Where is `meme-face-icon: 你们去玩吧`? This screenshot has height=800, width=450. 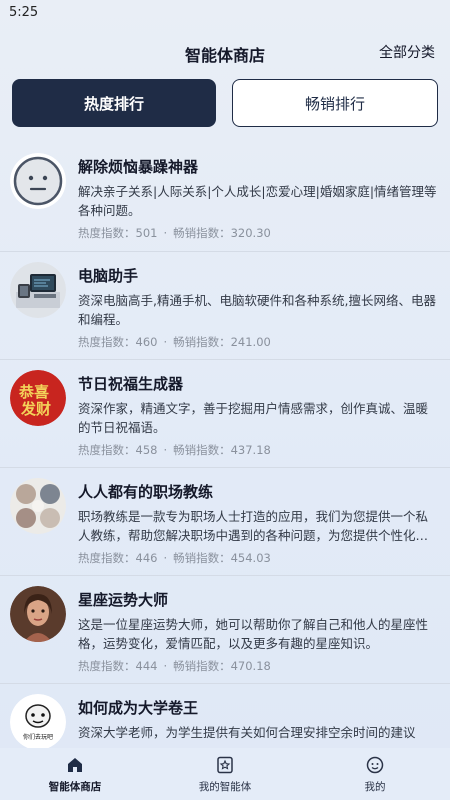
meme-face-icon: 你们去玩吧 is located at coordinates (38, 721).